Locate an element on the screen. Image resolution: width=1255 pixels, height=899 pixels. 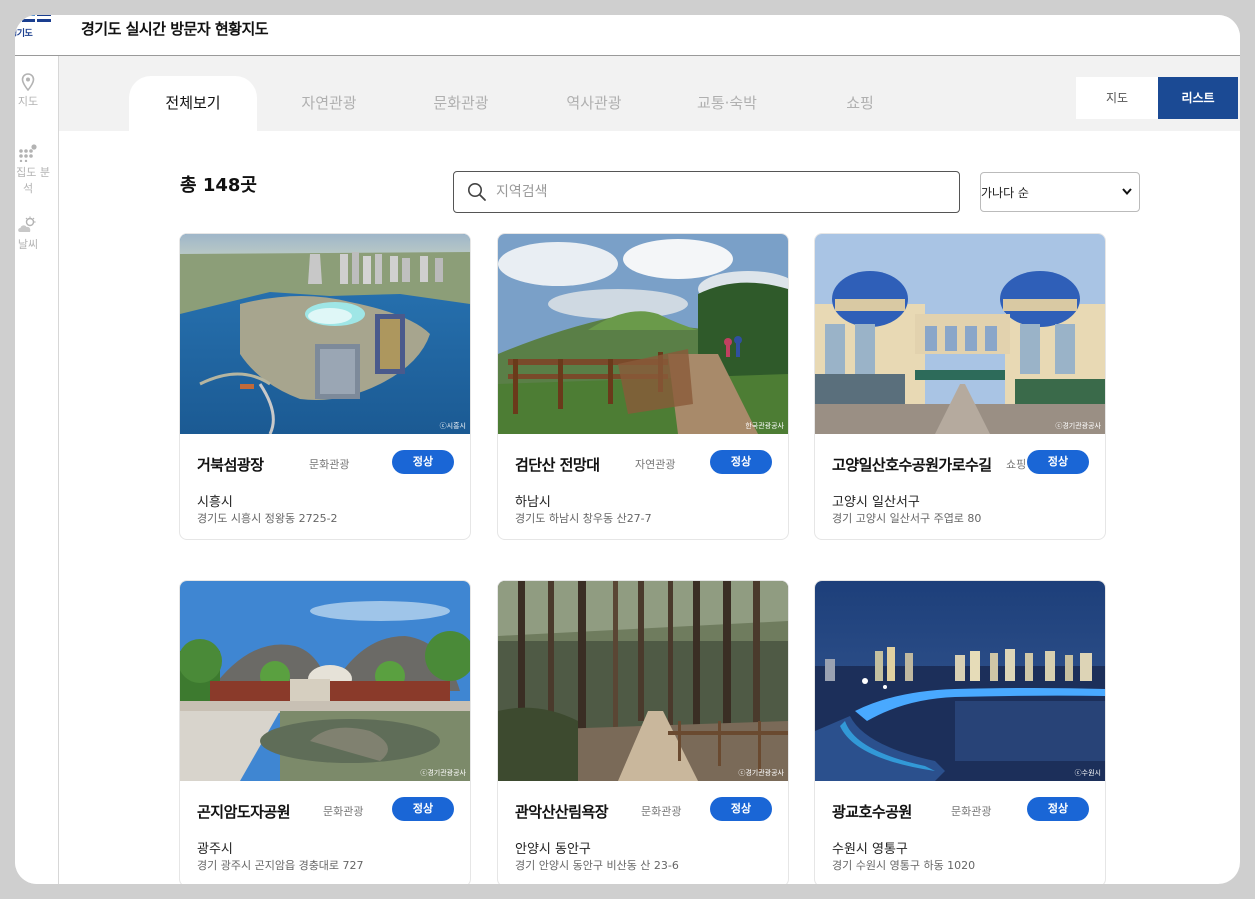
tab-culture: 문화관광 is located at coordinates (461, 103).